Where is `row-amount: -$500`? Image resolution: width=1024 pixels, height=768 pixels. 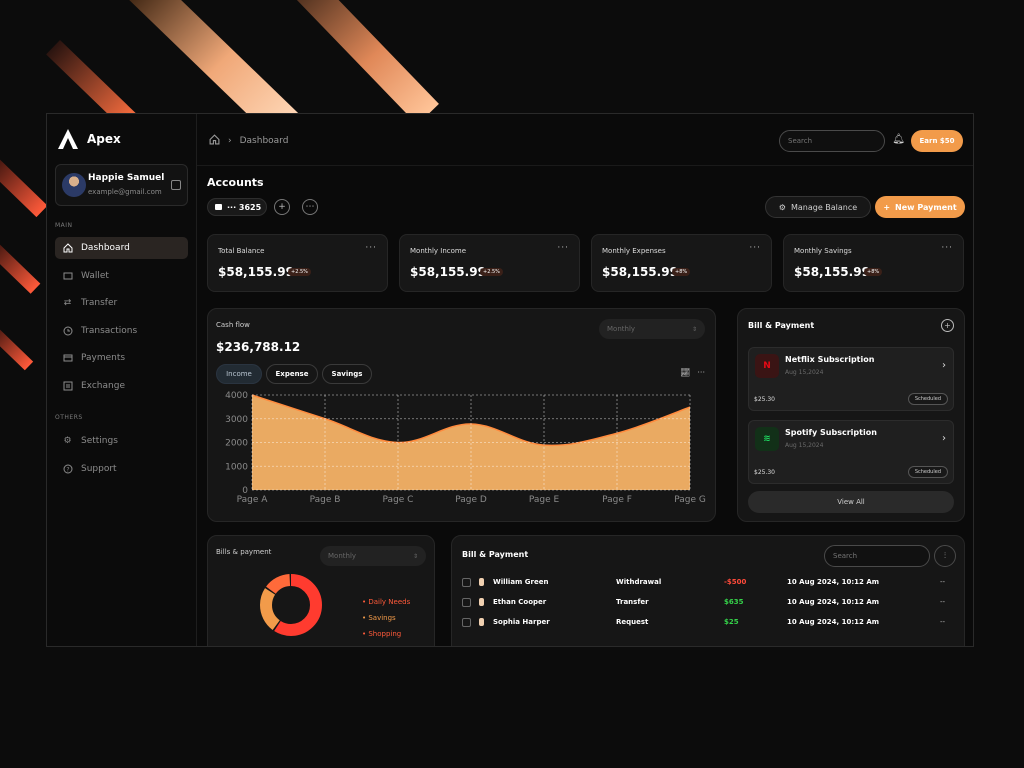 row-amount: -$500 is located at coordinates (735, 582).